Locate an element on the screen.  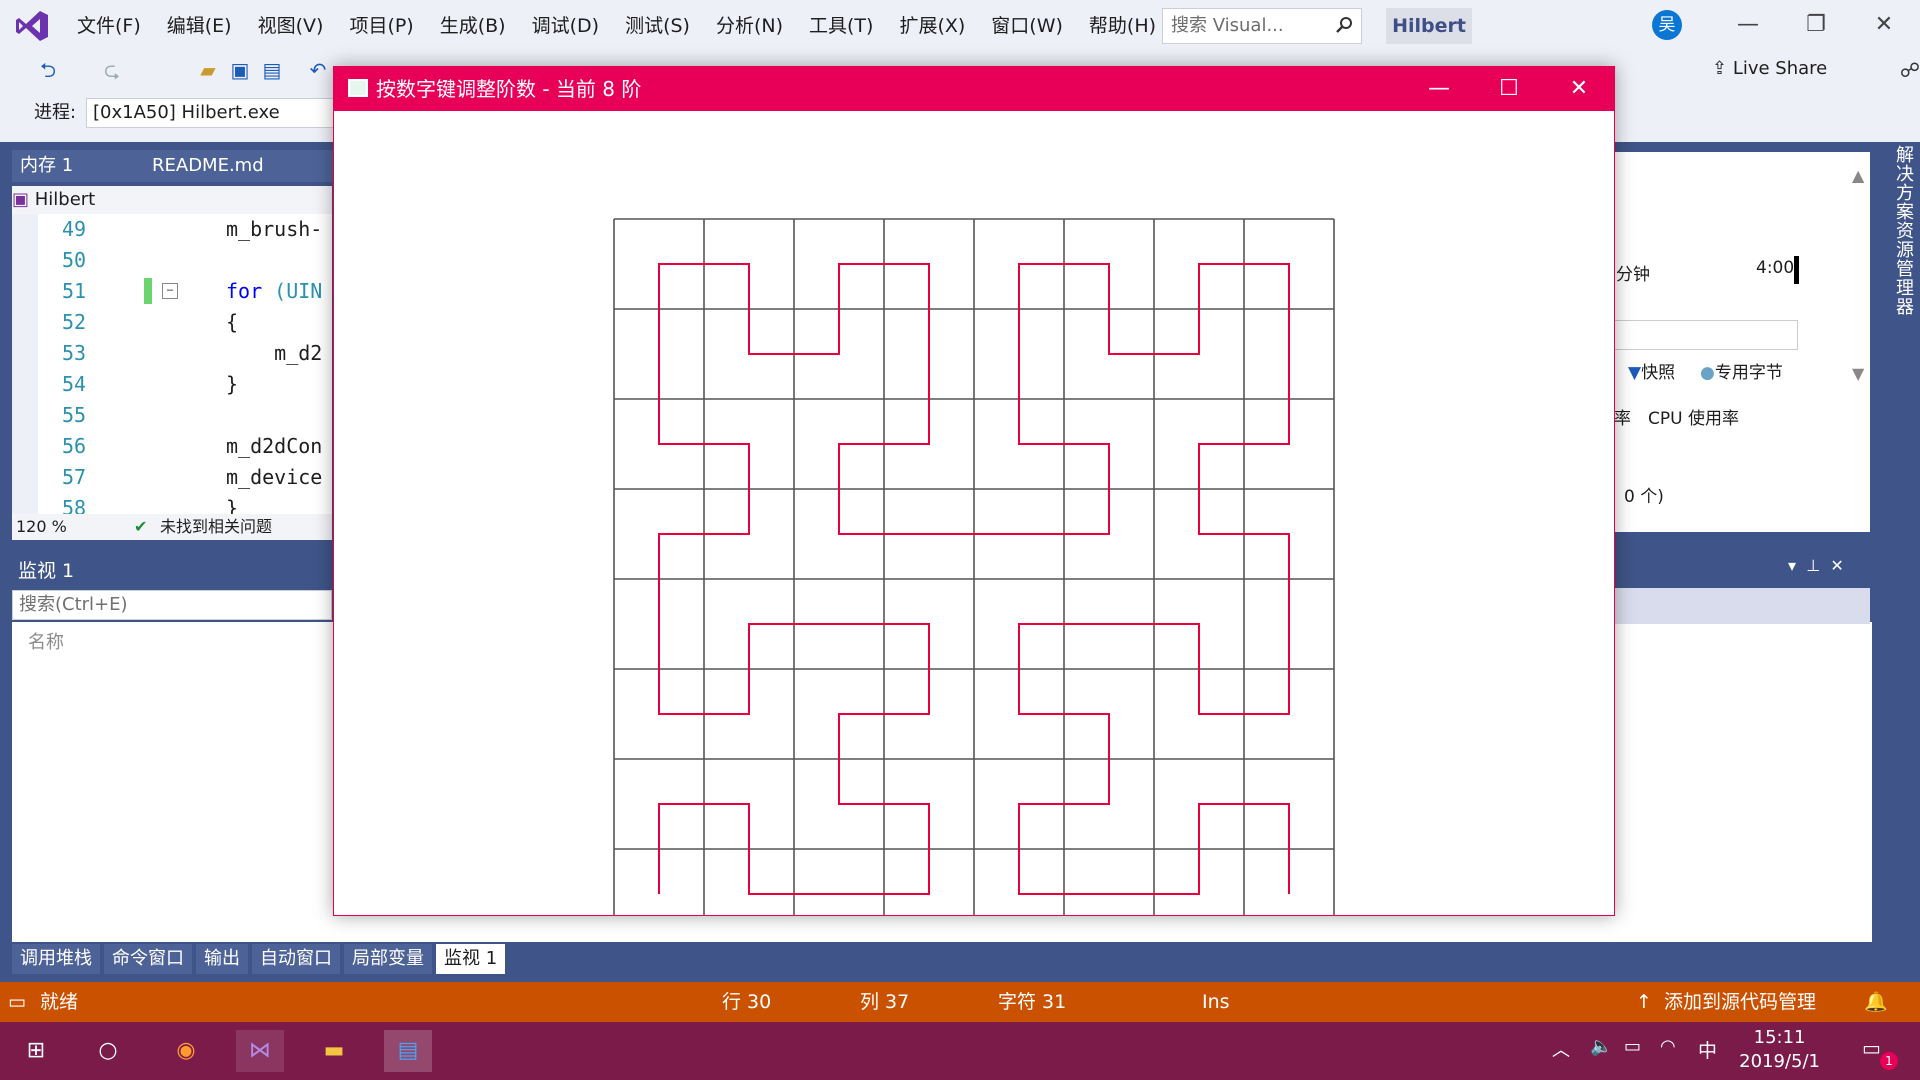
code-text: { is located at coordinates (232, 322).